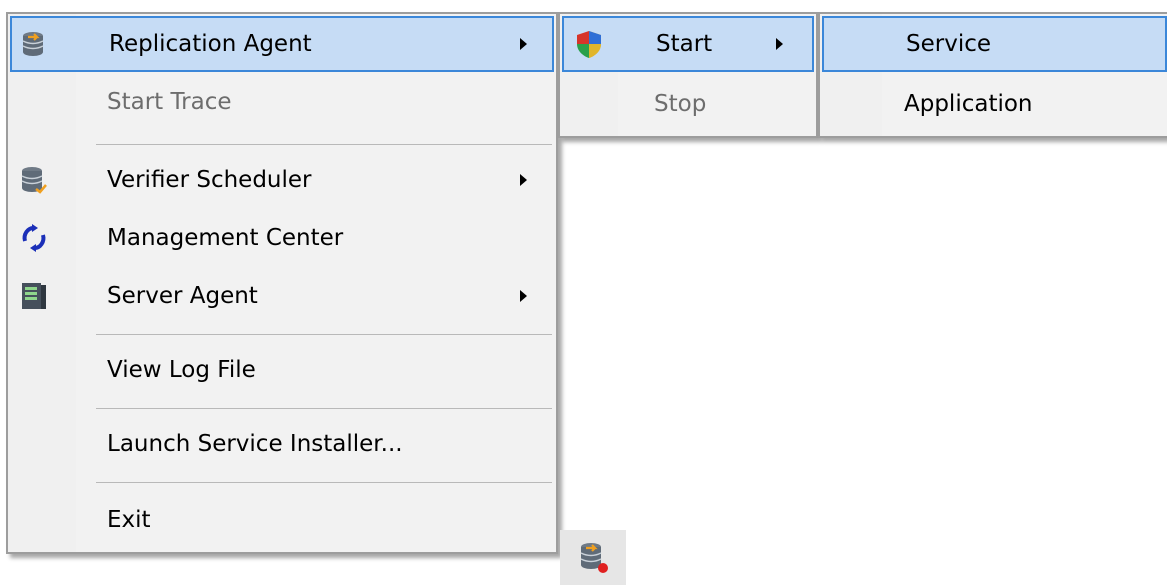 The height and width of the screenshot is (585, 1167). What do you see at coordinates (129, 520) in the screenshot?
I see `menu-item-label: Exit` at bounding box center [129, 520].